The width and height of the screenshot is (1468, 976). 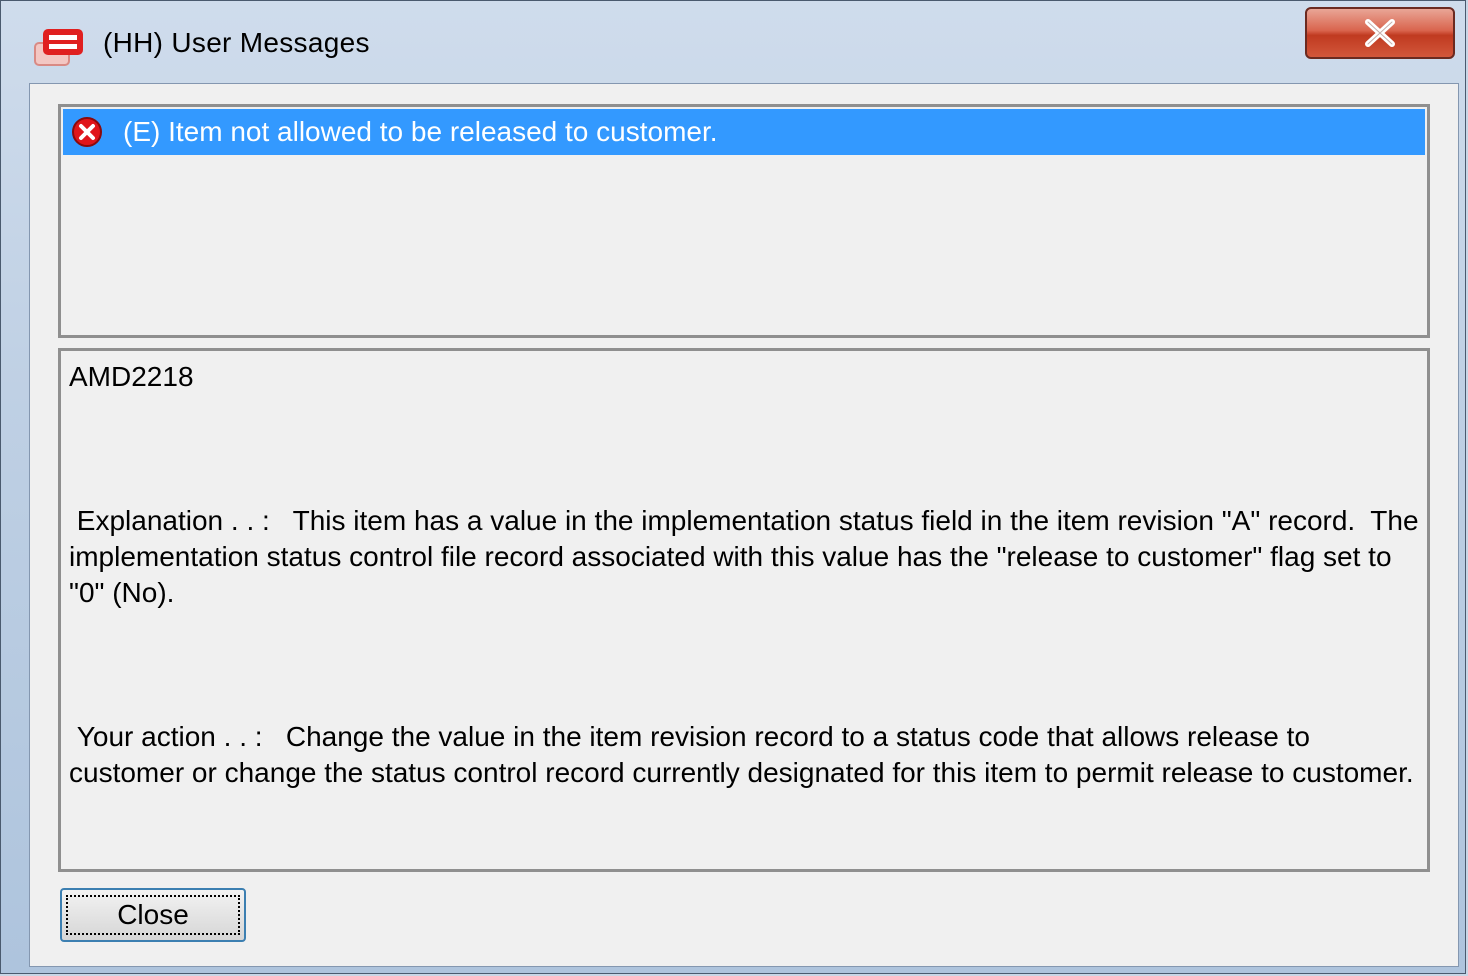 I want to click on error-icon, so click(x=87, y=132).